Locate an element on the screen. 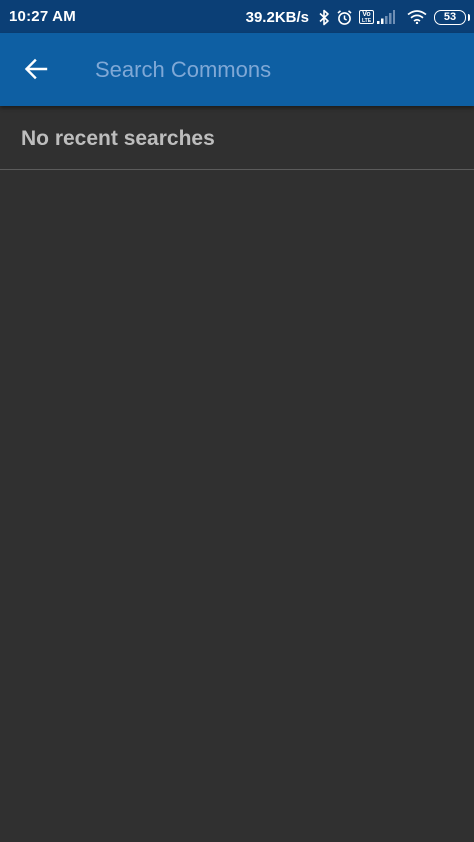 The width and height of the screenshot is (474, 842). volte-label-top: Vo is located at coordinates (366, 14).